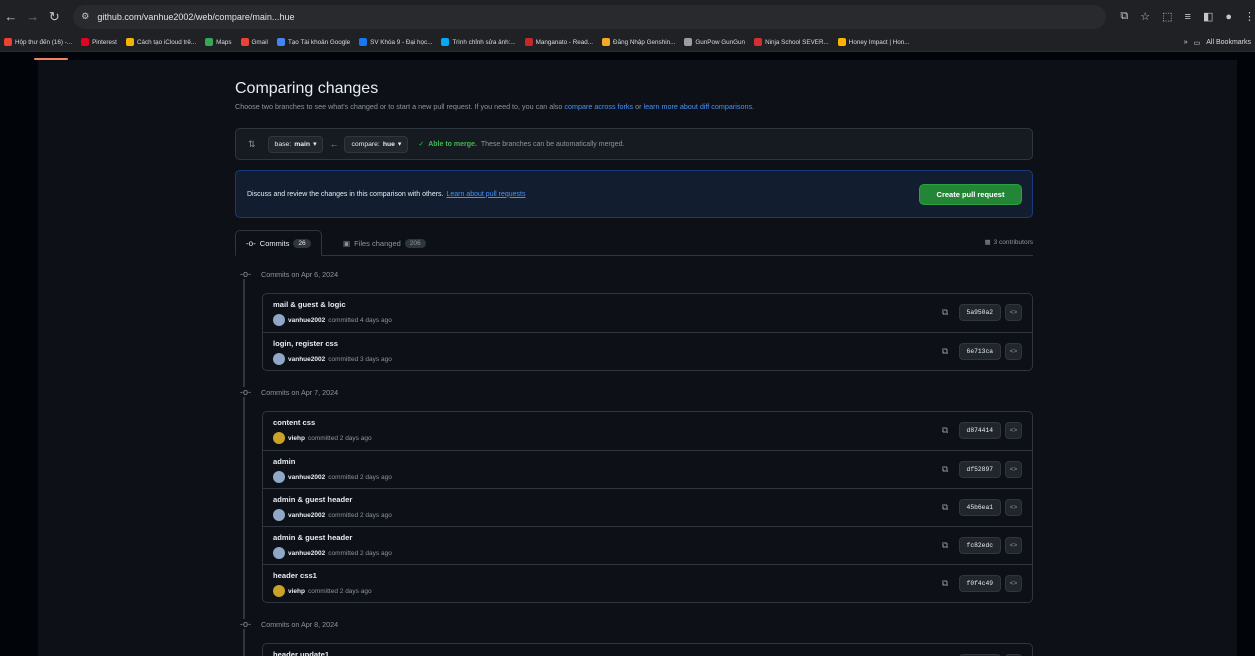 Image resolution: width=1255 pixels, height=656 pixels. Describe the element at coordinates (301, 653) in the screenshot. I see `commit-title-link: header update1` at that location.